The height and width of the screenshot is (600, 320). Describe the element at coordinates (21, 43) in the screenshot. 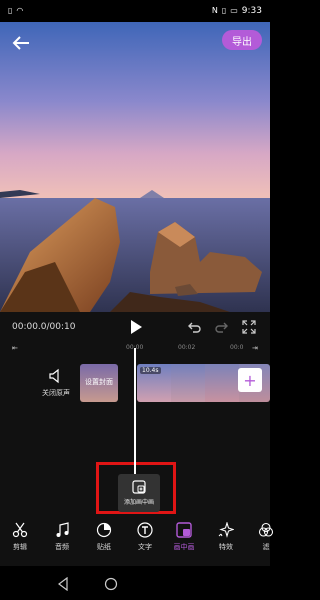

I see `back-arrow-icon` at that location.